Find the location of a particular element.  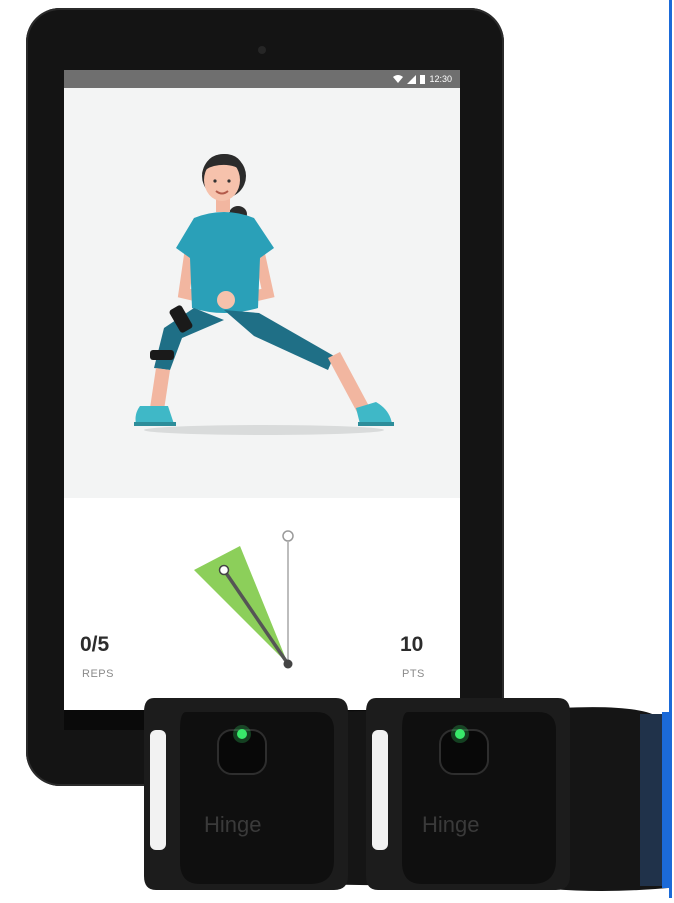

hinge-sensor-right: Hinge is located at coordinates (467, 794).